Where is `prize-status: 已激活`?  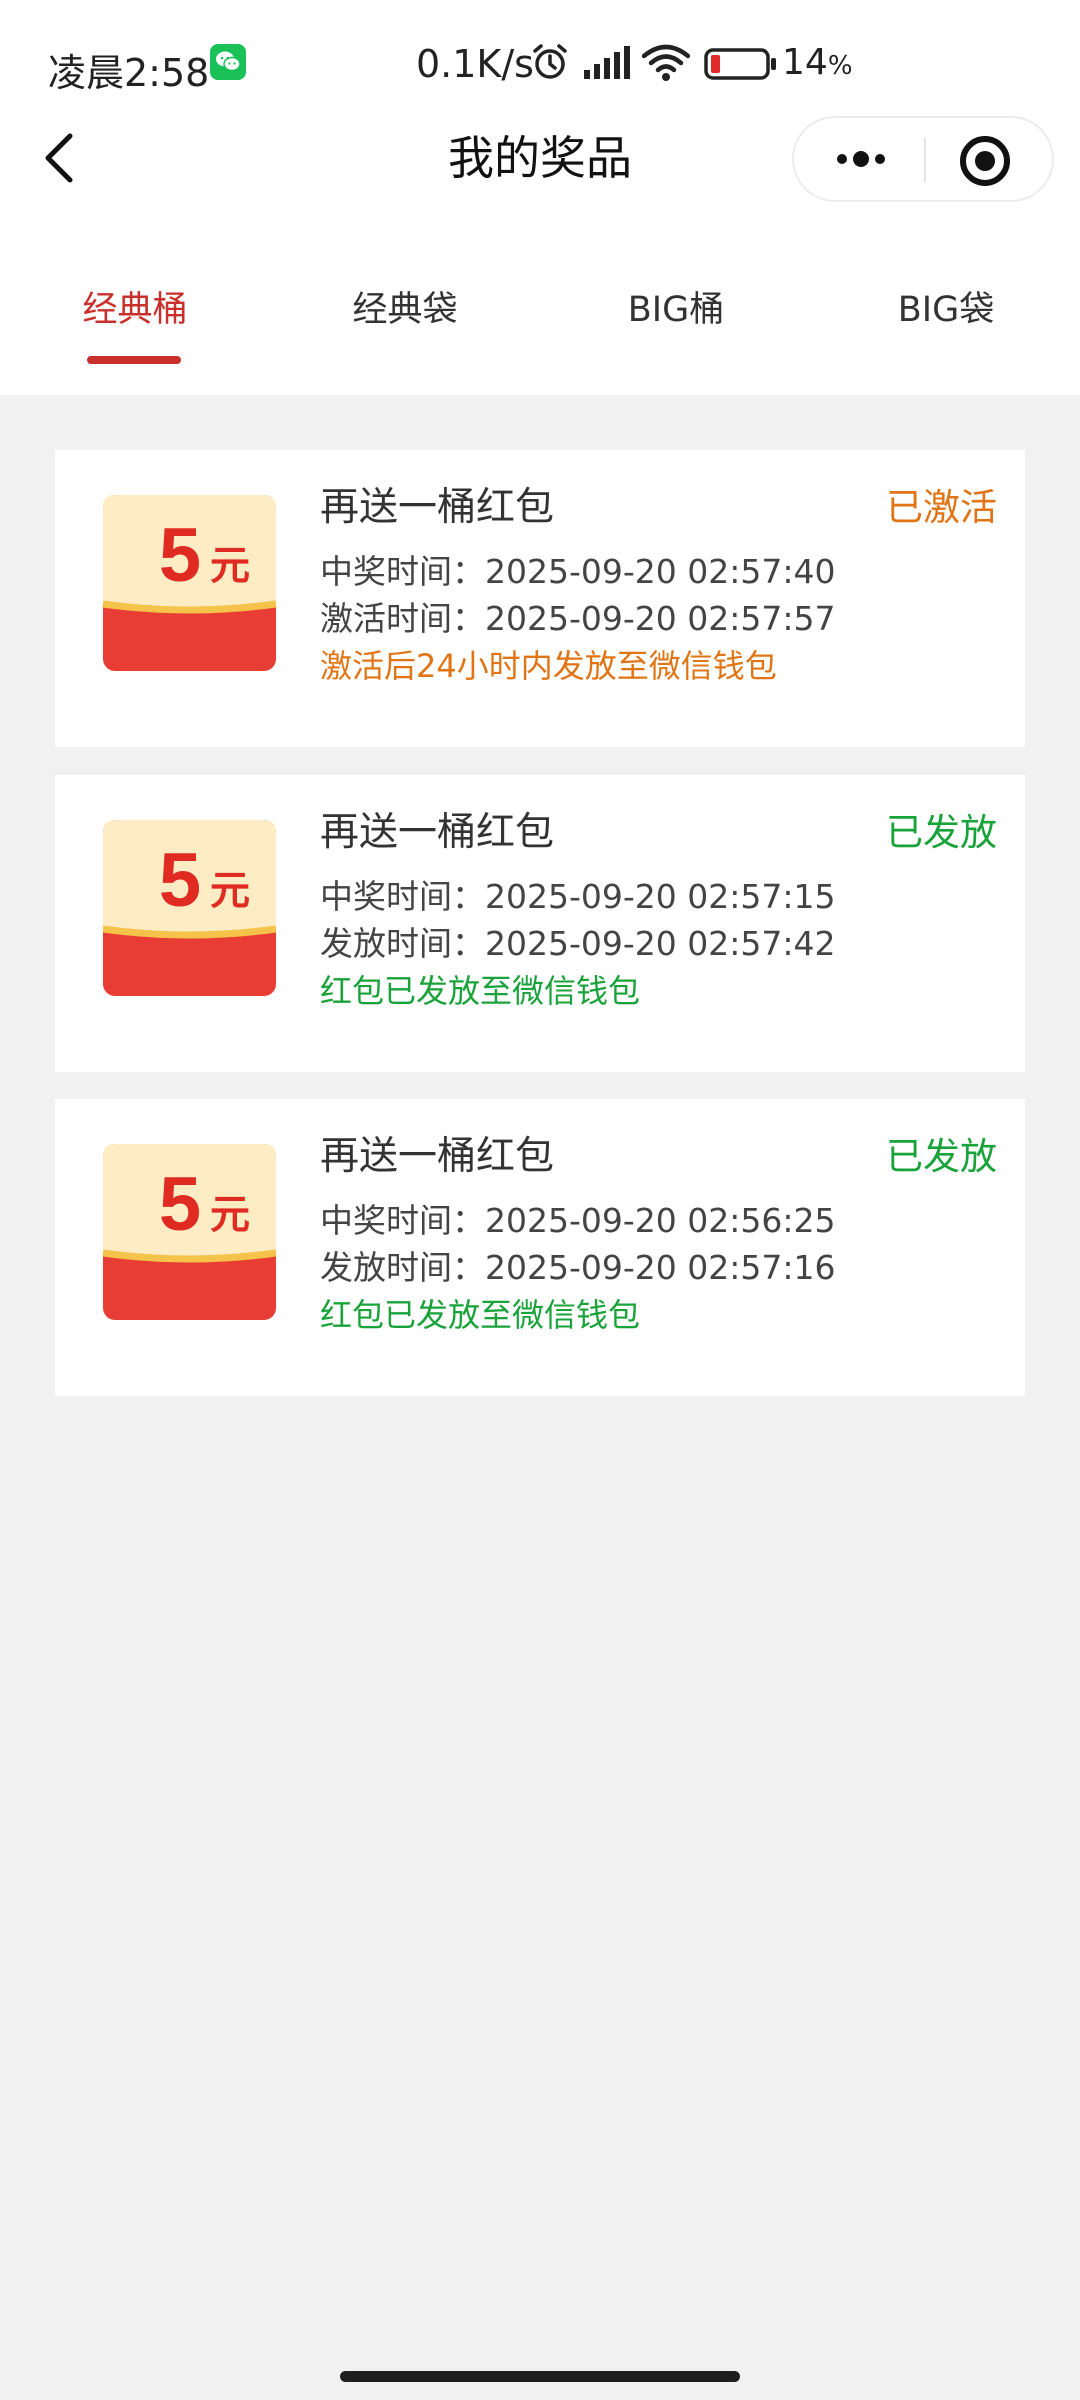
prize-status: 已激活 is located at coordinates (941, 507).